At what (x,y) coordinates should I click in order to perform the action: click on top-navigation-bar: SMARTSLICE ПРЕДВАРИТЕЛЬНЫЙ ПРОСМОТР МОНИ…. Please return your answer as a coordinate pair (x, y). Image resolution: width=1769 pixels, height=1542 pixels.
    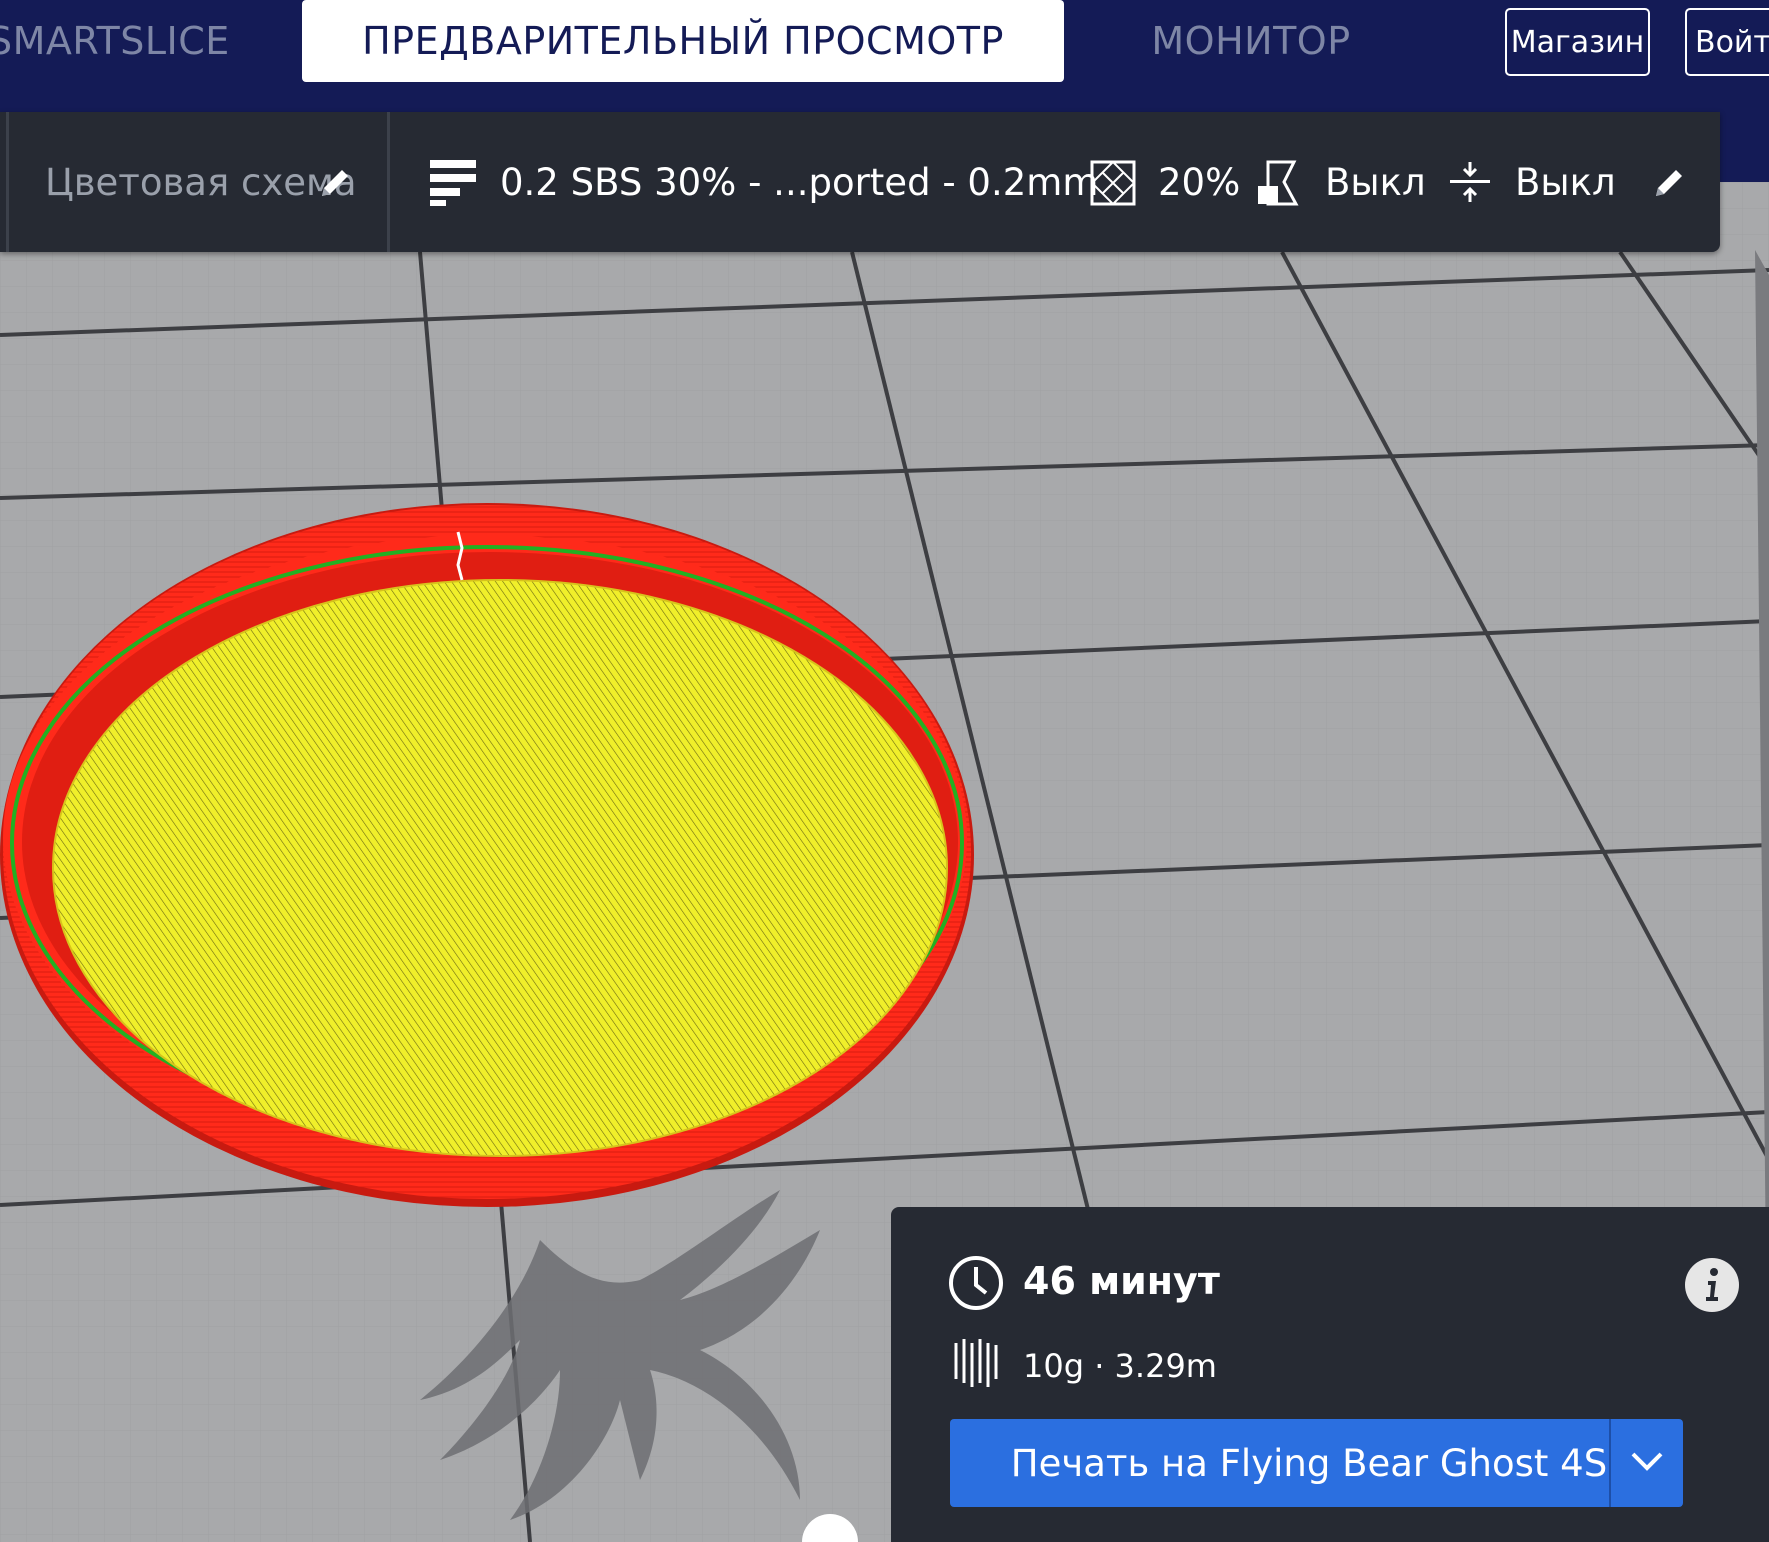
    Looking at the image, I should click on (884, 56).